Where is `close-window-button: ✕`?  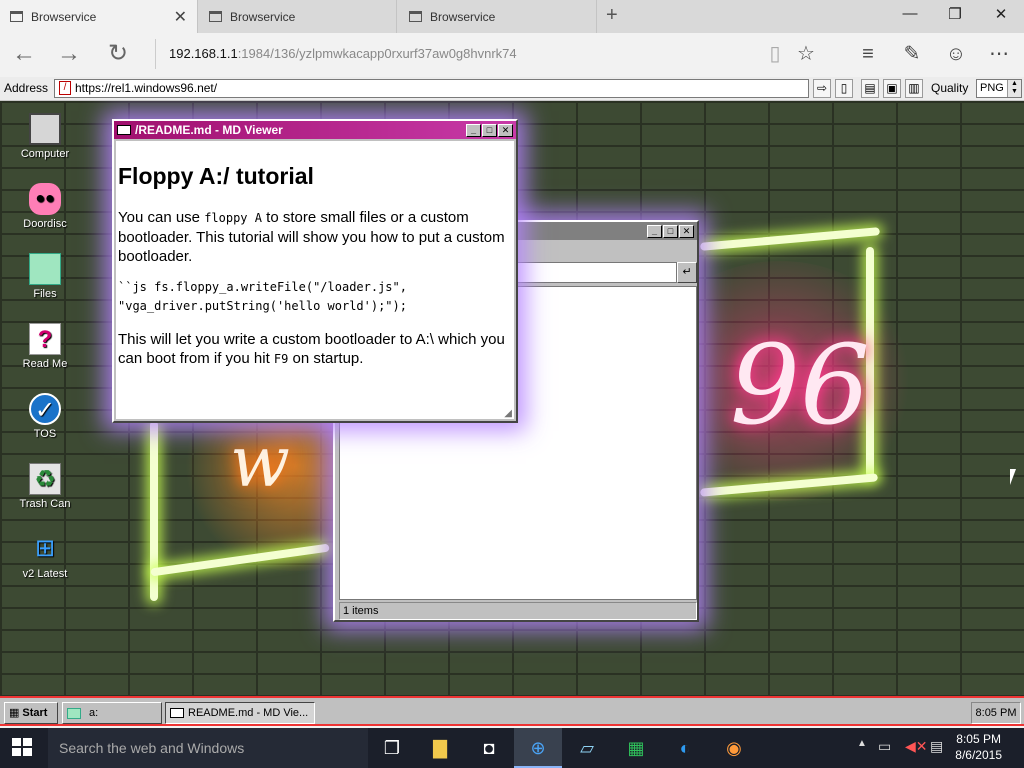 close-window-button: ✕ is located at coordinates (1001, 14).